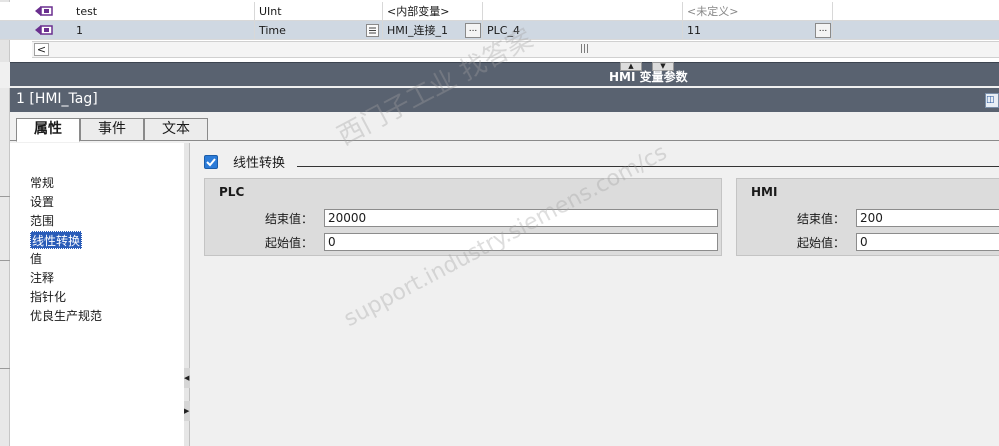 The image size is (999, 446). Describe the element at coordinates (992, 100) in the screenshot. I see `properties-view-icon: ◫` at that location.